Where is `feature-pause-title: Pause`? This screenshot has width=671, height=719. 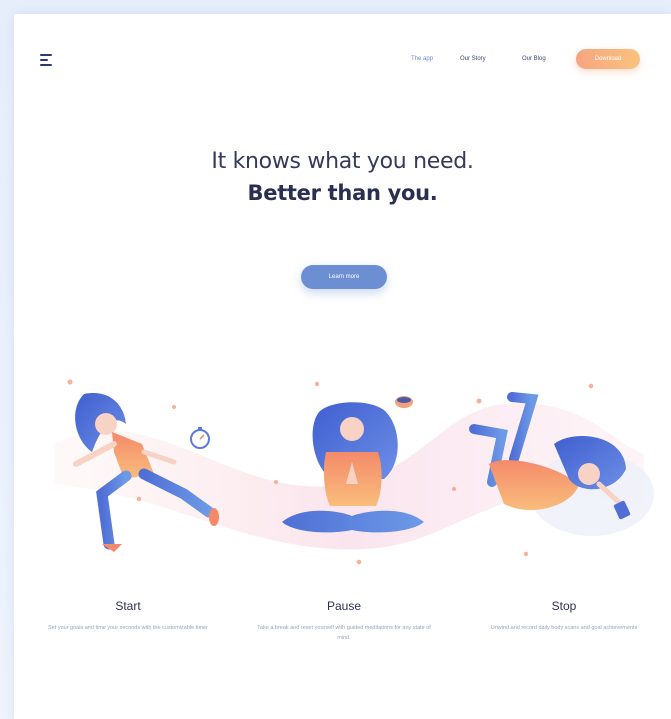 feature-pause-title: Pause is located at coordinates (344, 606).